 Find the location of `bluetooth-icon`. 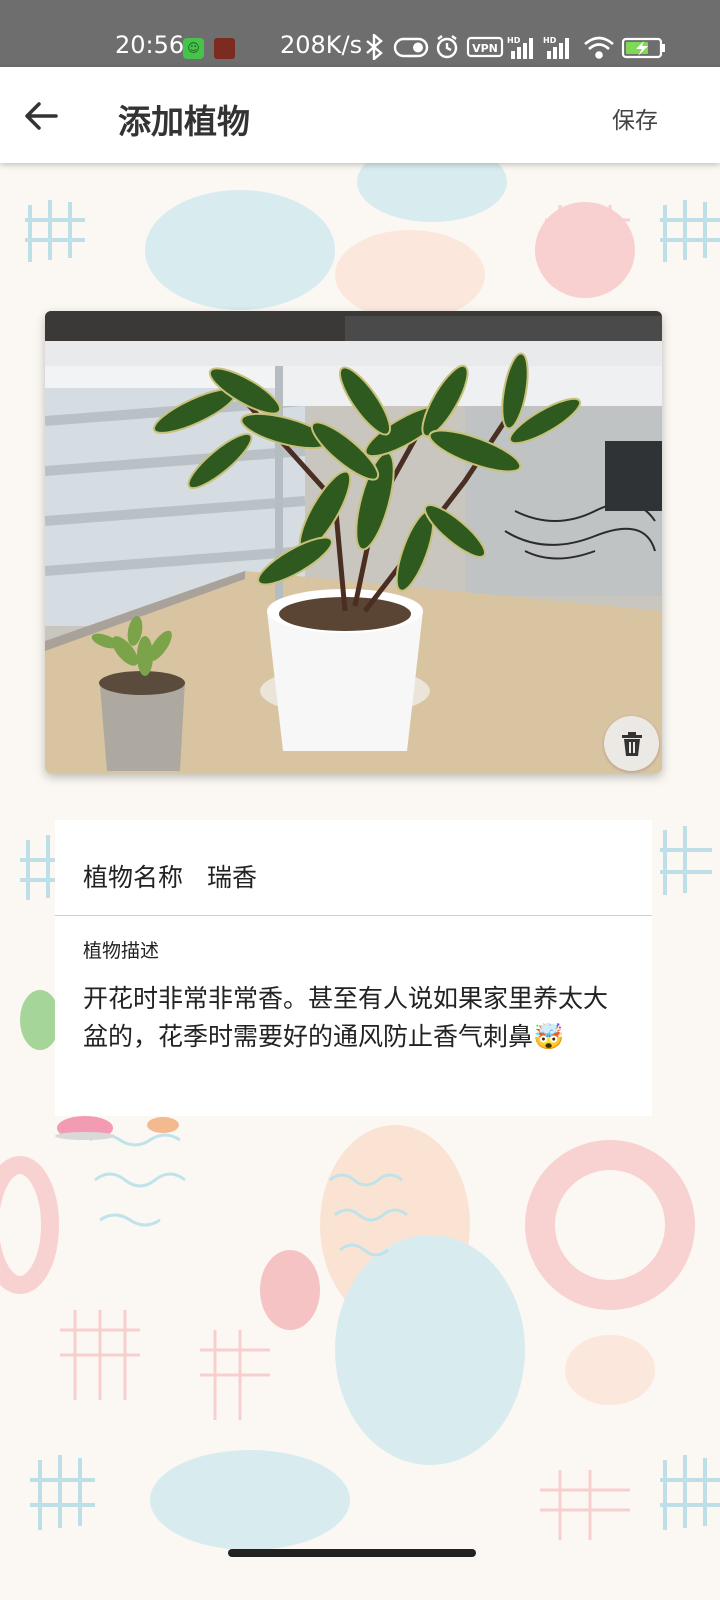

bluetooth-icon is located at coordinates (374, 47).